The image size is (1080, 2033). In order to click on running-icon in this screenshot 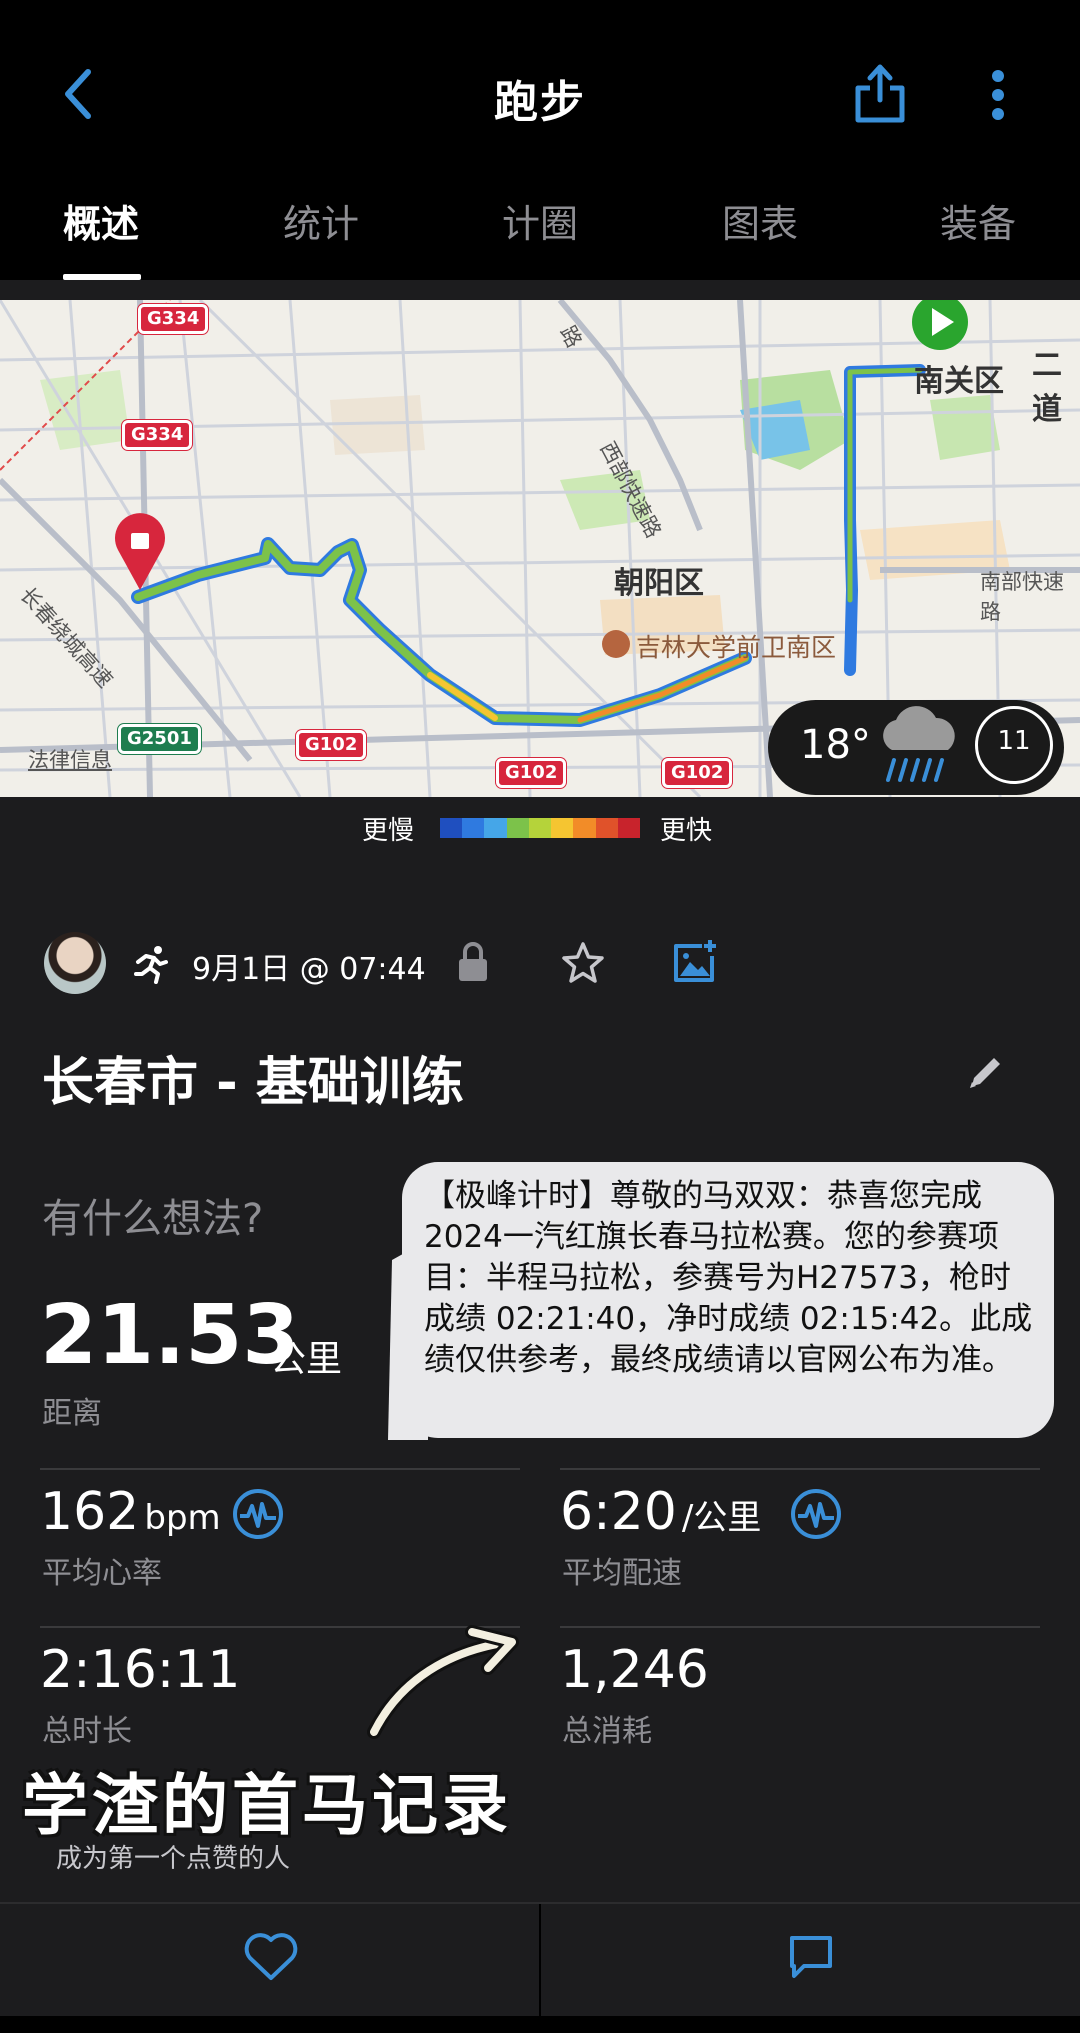, I will do `click(151, 965)`.